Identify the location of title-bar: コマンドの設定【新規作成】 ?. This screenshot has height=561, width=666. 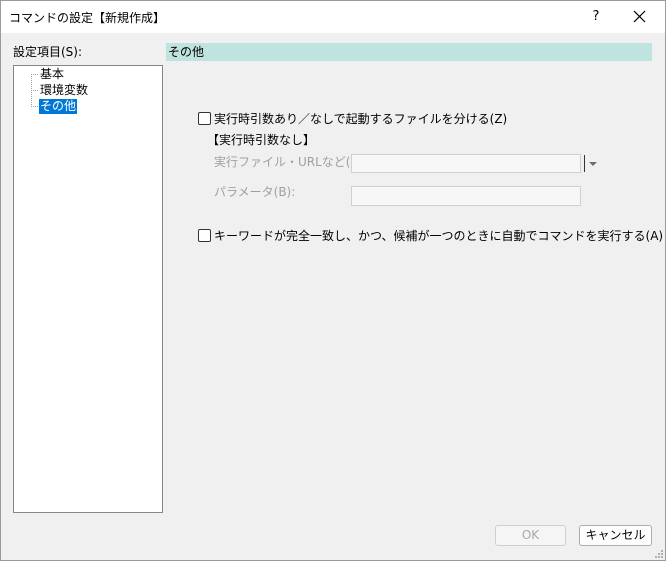
(333, 17).